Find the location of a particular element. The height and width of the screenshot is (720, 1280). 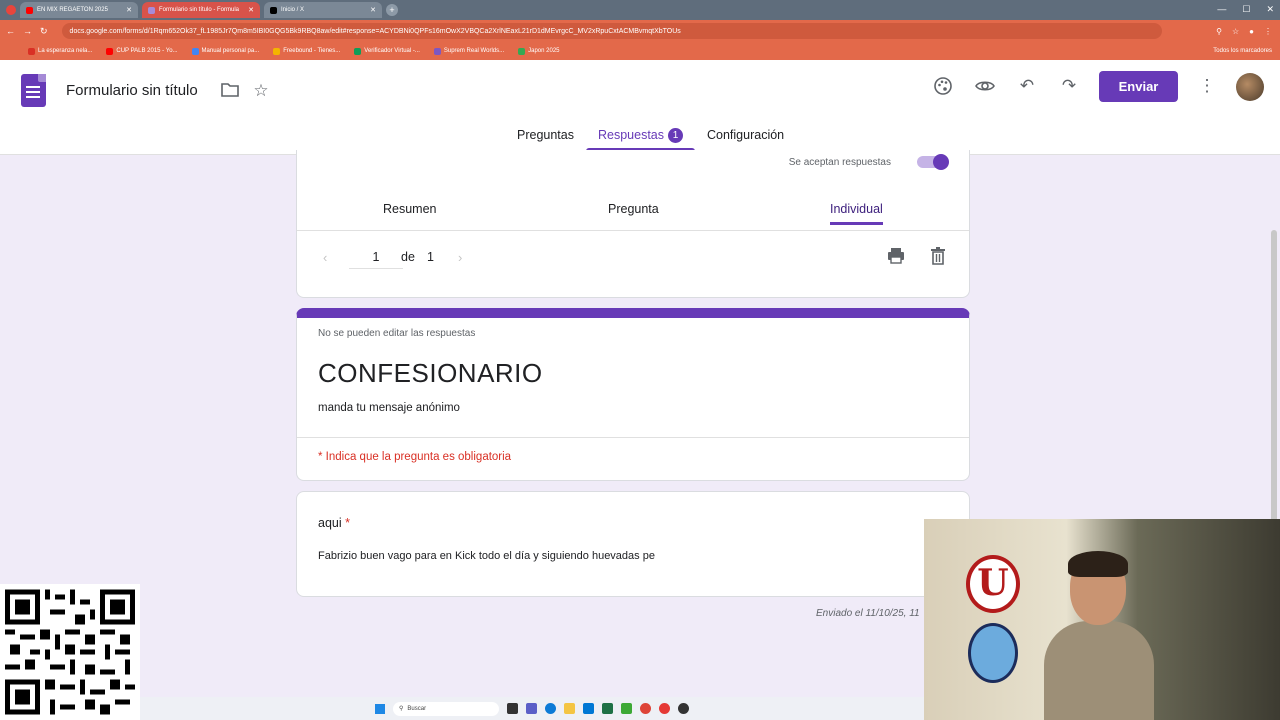

browser-tab: EN MIX REGAETON 2025 ✕ is located at coordinates (79, 10).